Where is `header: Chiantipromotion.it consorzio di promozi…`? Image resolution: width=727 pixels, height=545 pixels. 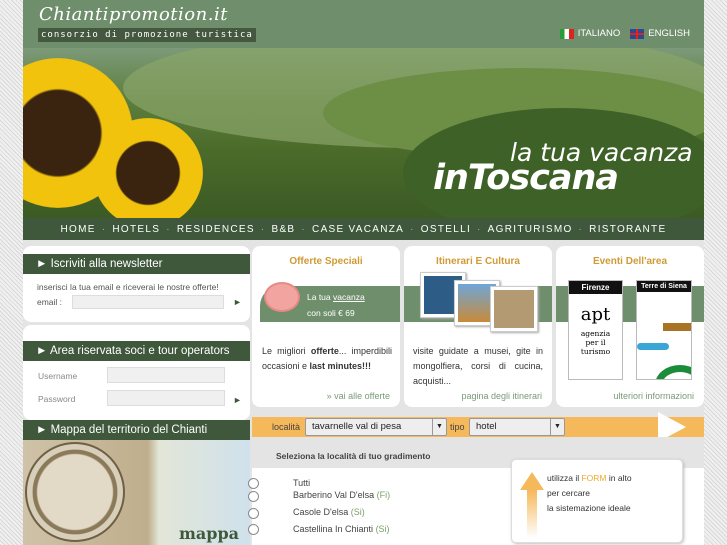 header: Chiantipromotion.it consorzio di promozi… is located at coordinates (363, 24).